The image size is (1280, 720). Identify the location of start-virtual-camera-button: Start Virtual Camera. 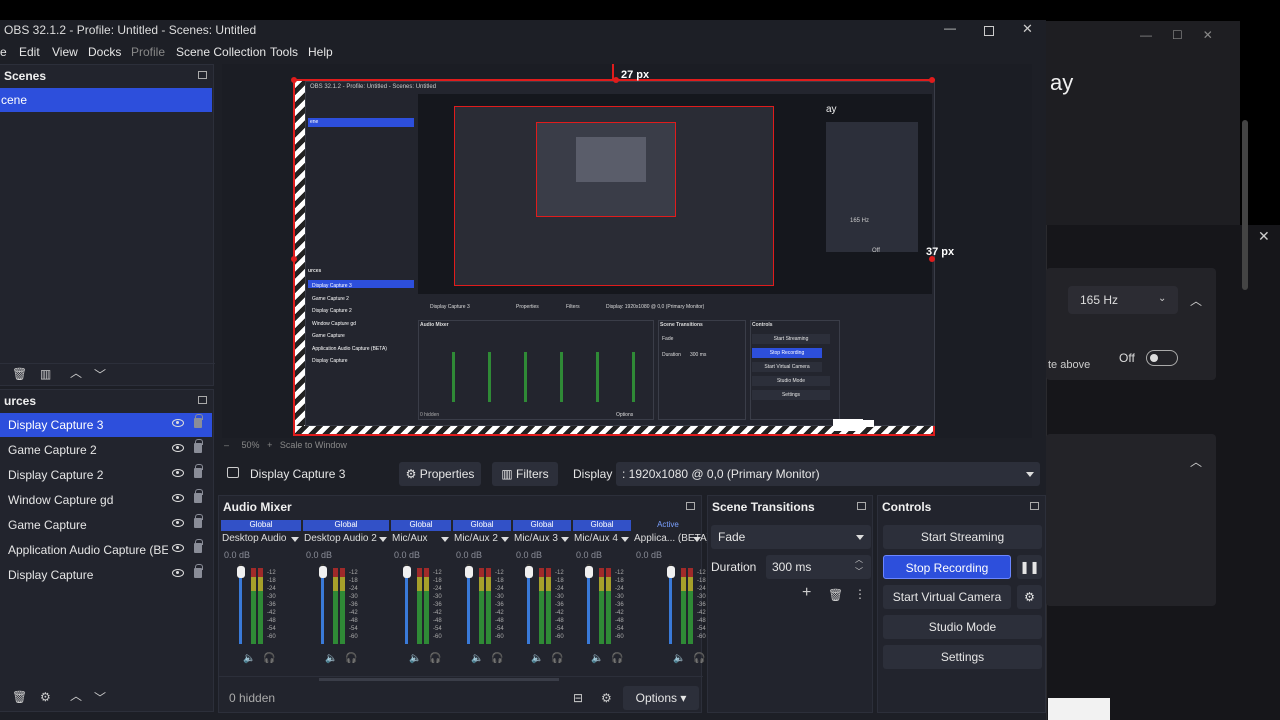
(947, 597).